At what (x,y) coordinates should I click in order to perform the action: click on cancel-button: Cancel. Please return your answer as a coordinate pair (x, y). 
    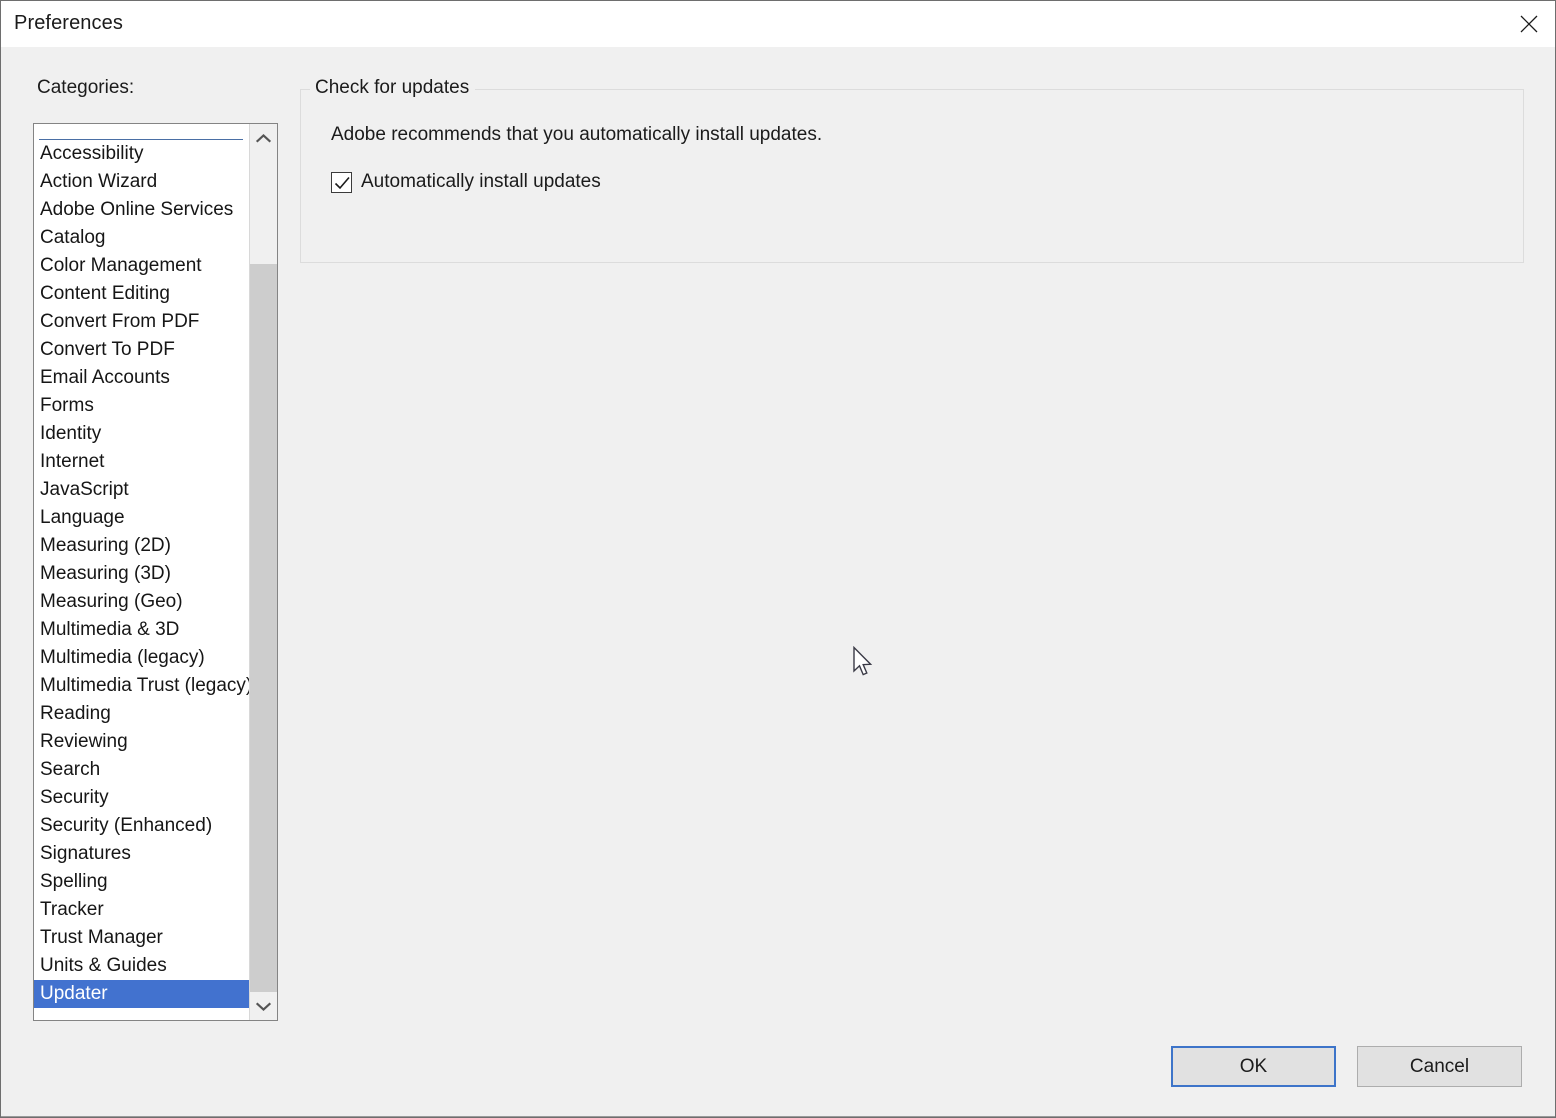
    Looking at the image, I should click on (1439, 1066).